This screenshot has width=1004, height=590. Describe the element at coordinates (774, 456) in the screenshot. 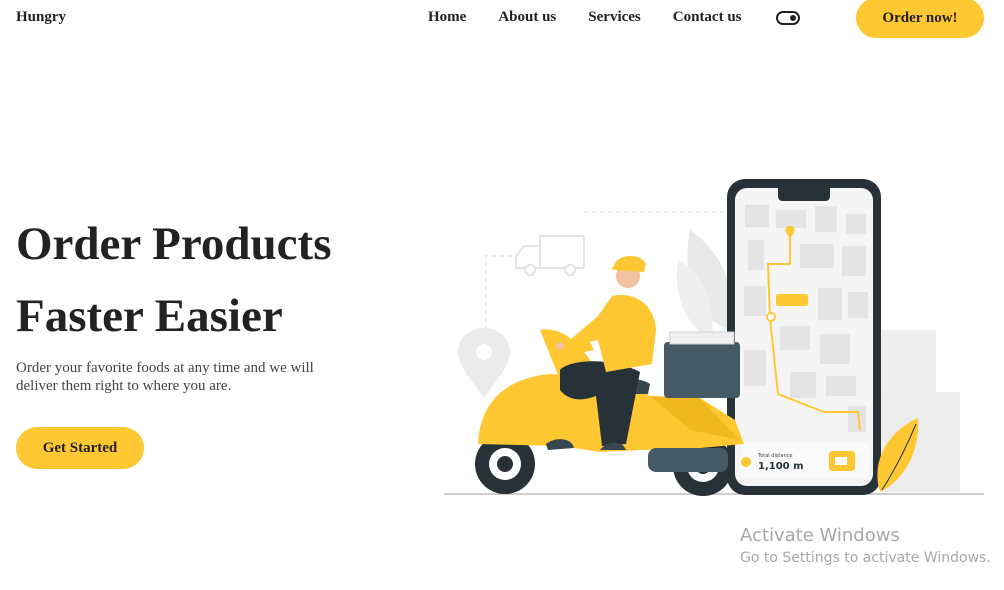

I see `total-distance-label: Total distance` at that location.